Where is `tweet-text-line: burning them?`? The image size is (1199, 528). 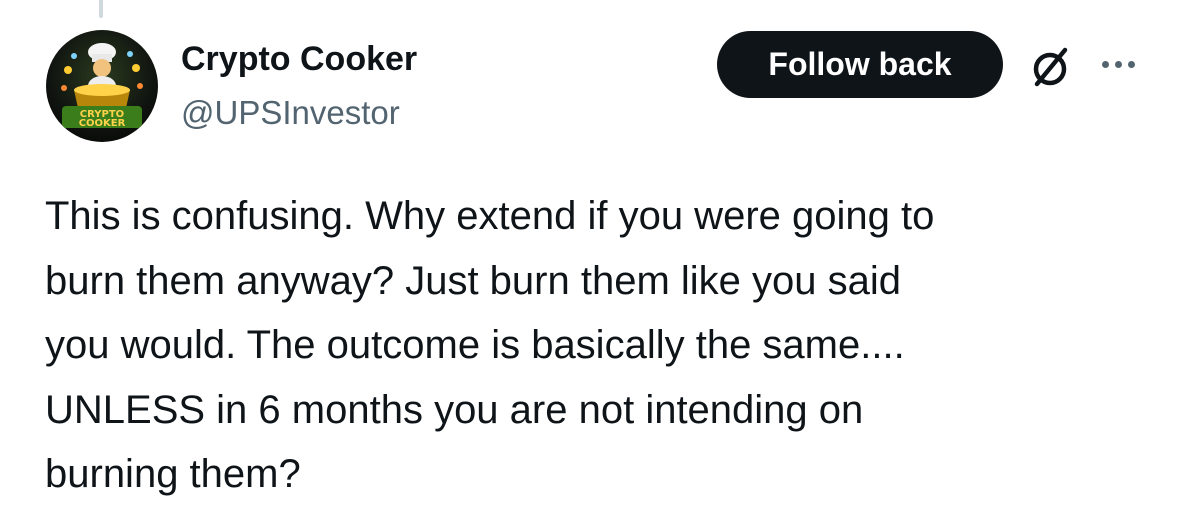
tweet-text-line: burning them? is located at coordinates (173, 474).